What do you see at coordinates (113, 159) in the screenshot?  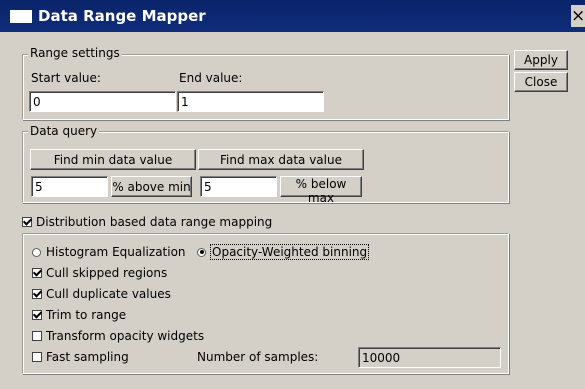 I see `find-min-button: Find min data value` at bounding box center [113, 159].